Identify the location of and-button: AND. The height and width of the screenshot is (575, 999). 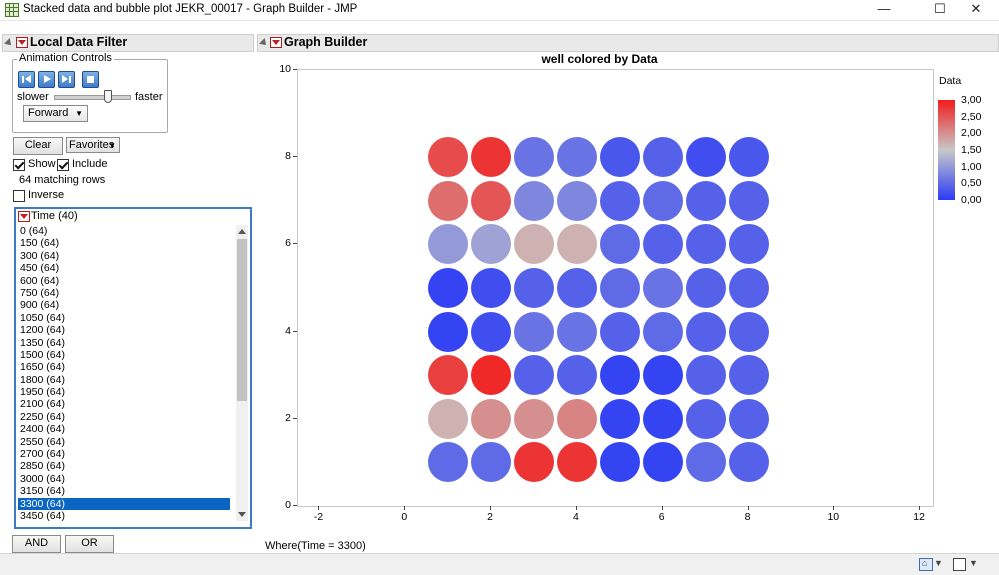
(36, 544).